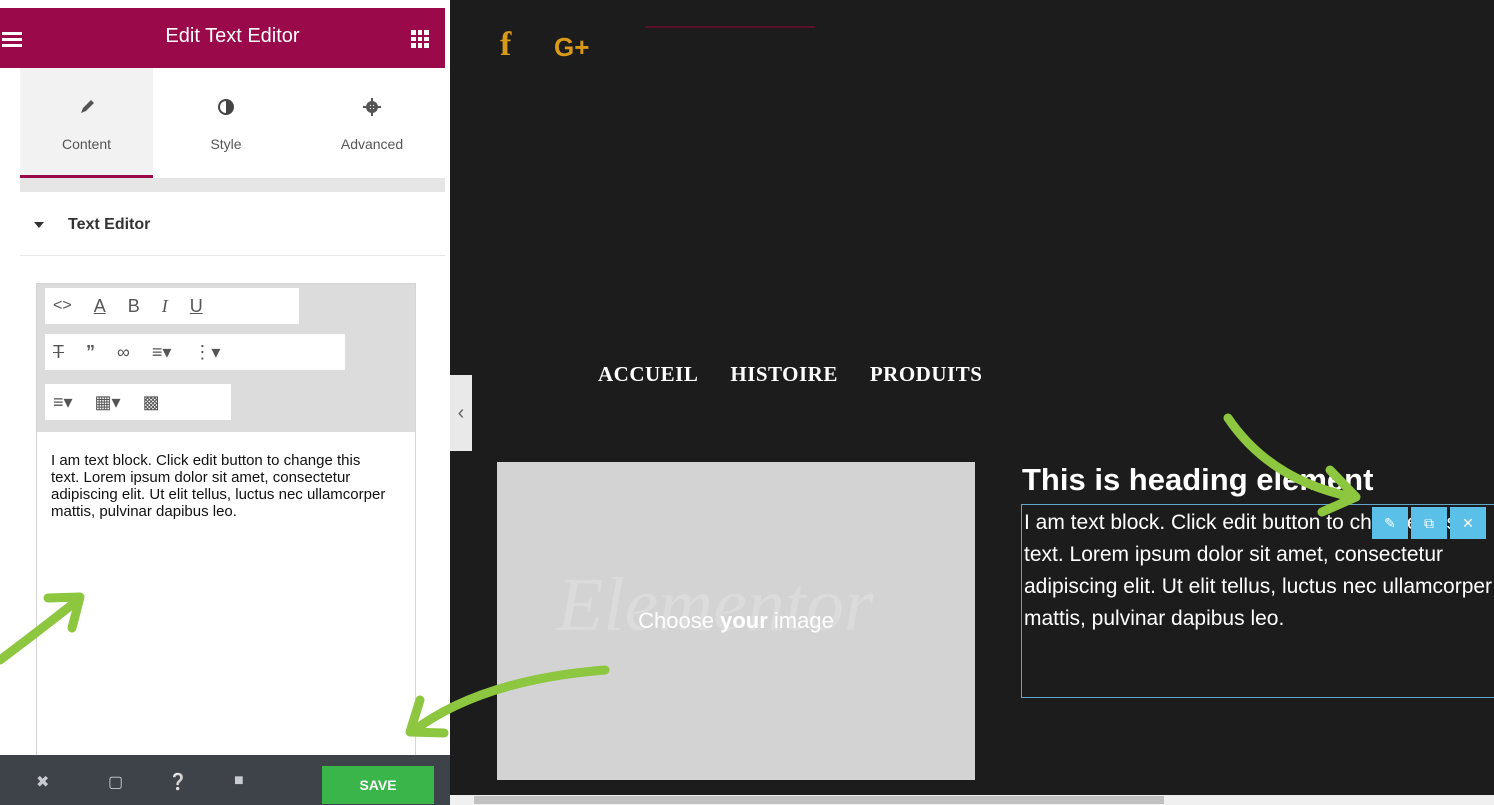 This screenshot has height=805, width=1494. What do you see at coordinates (232, 185) in the screenshot?
I see `tabs-separator` at bounding box center [232, 185].